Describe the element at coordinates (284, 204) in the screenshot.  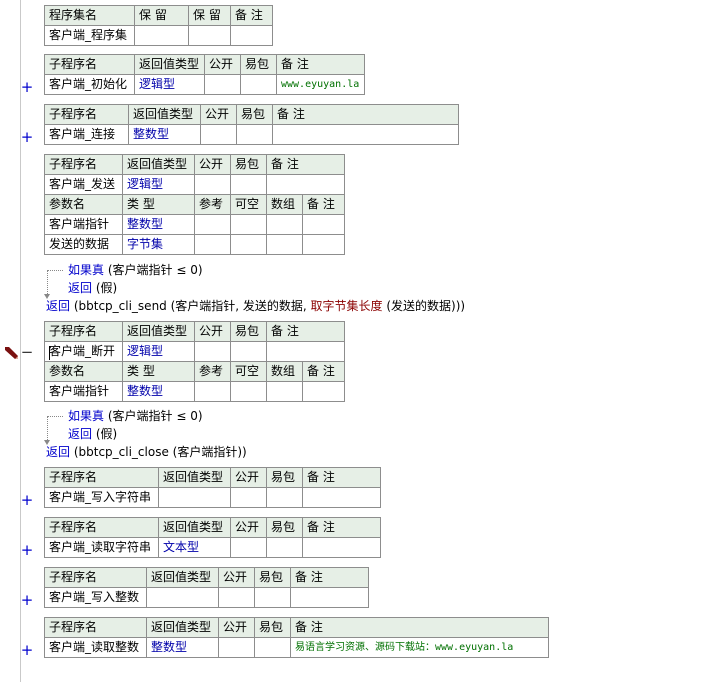
I see `param-array-header: 数组` at that location.